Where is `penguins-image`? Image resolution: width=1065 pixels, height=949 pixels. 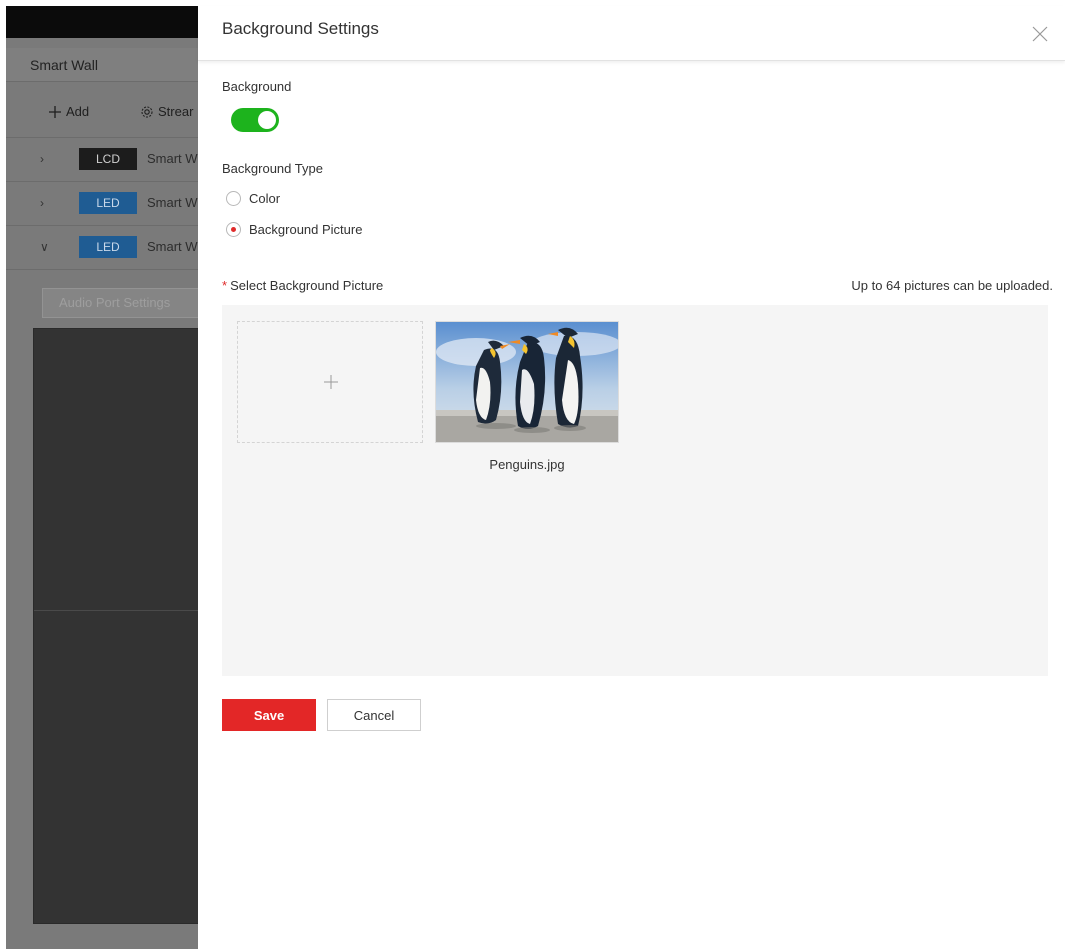 penguins-image is located at coordinates (527, 382).